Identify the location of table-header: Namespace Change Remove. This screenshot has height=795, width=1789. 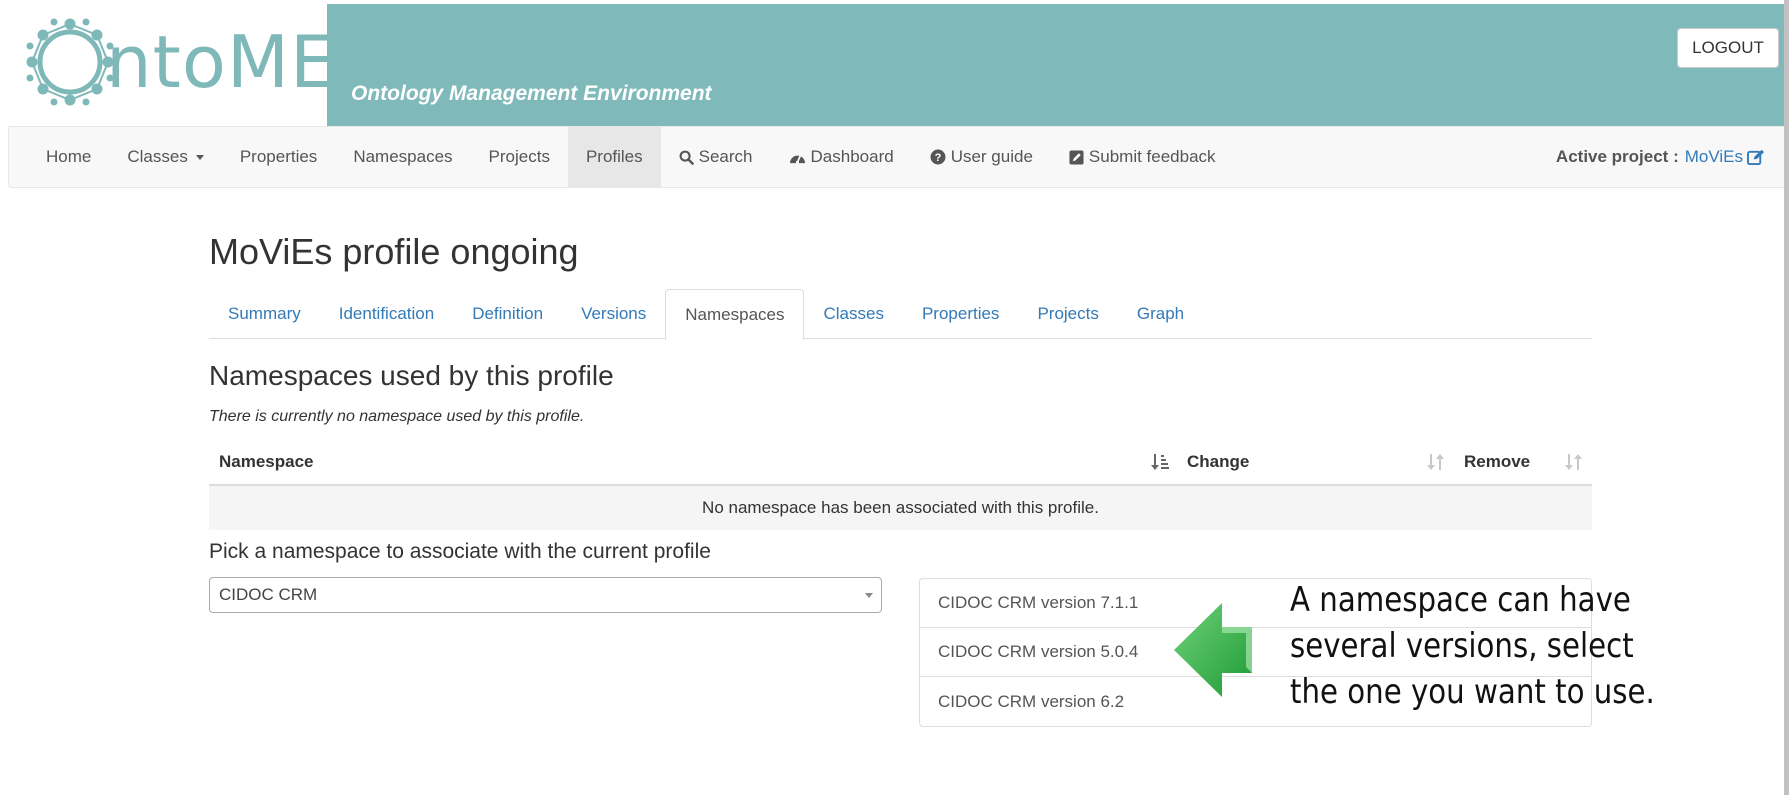
(900, 463).